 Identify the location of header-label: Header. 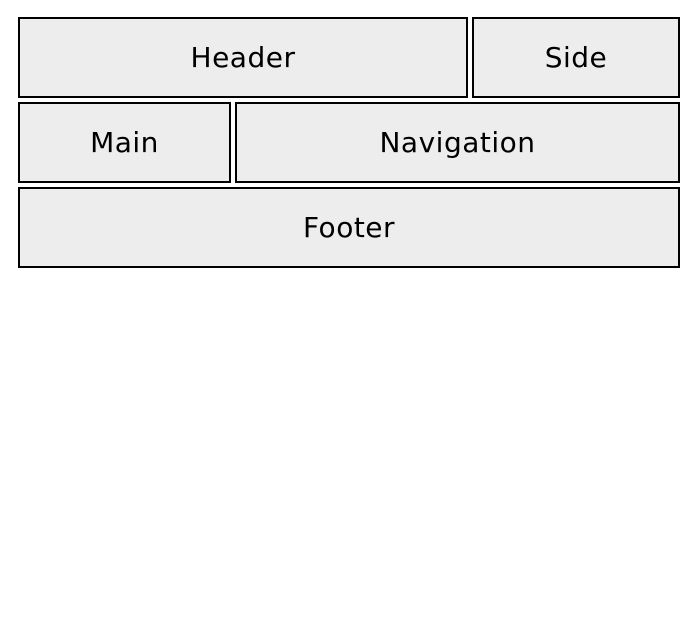
(243, 57).